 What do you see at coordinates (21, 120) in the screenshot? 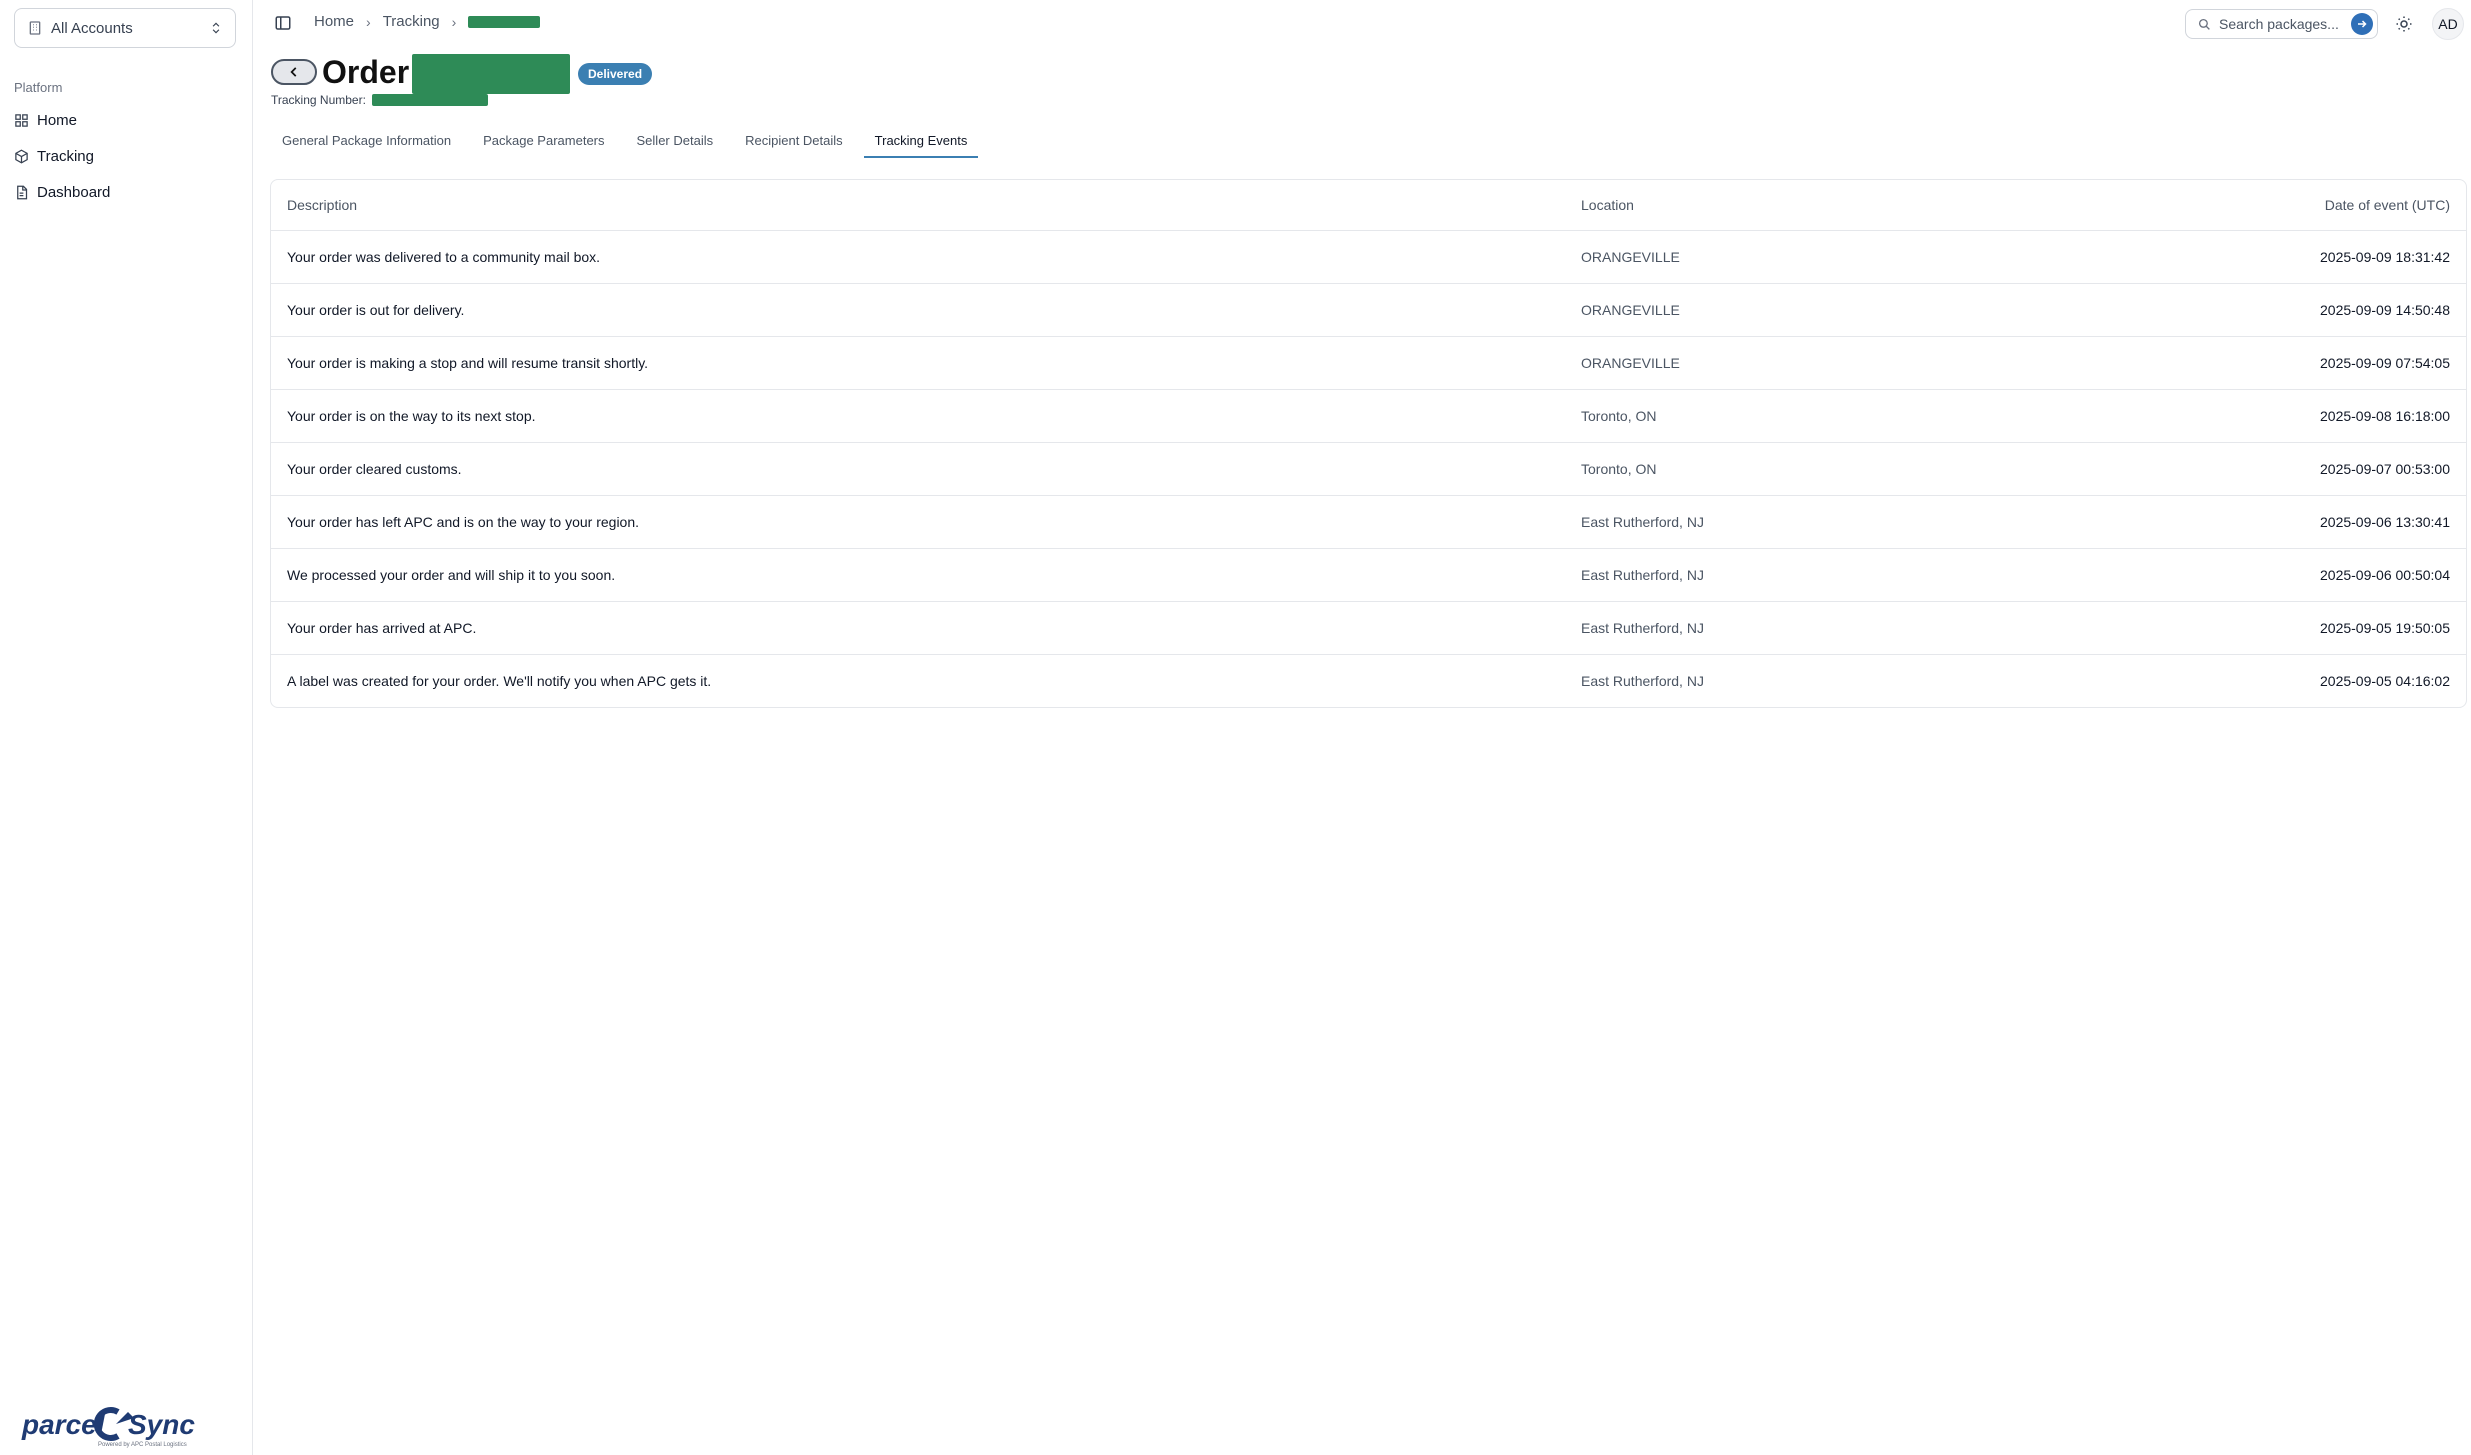
I see `grid-icon` at bounding box center [21, 120].